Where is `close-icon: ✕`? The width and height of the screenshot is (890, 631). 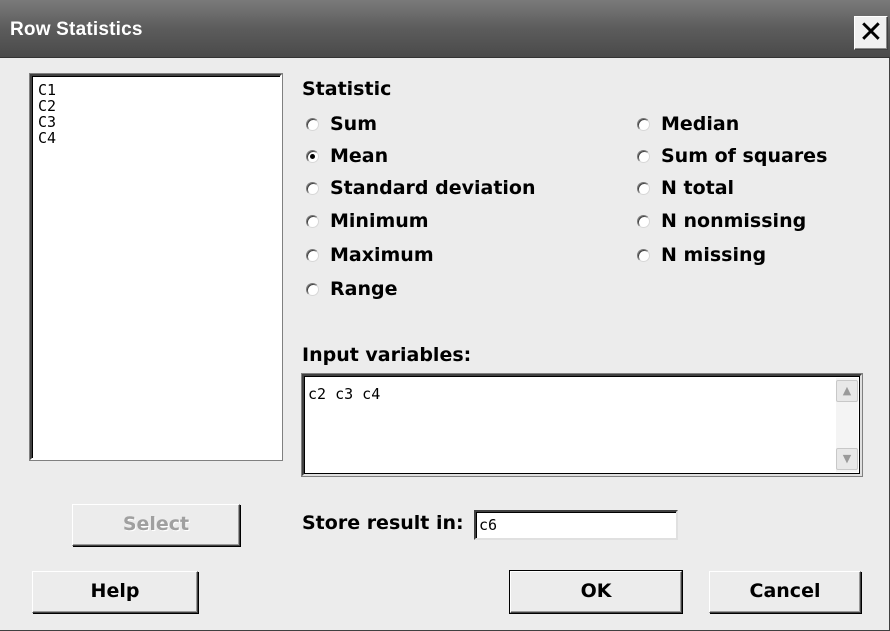 close-icon: ✕ is located at coordinates (871, 32).